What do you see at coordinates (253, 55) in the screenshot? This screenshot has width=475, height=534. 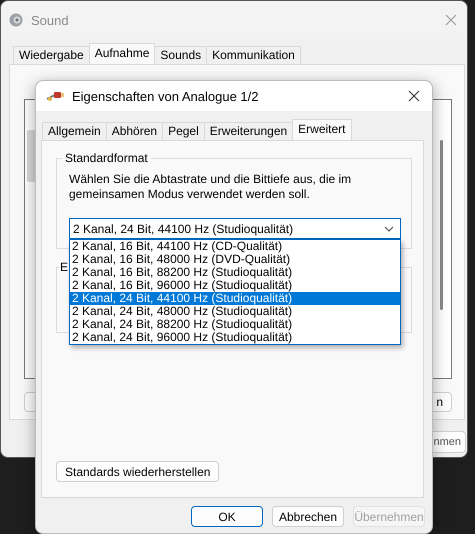 I see `tab: Kommunikation` at bounding box center [253, 55].